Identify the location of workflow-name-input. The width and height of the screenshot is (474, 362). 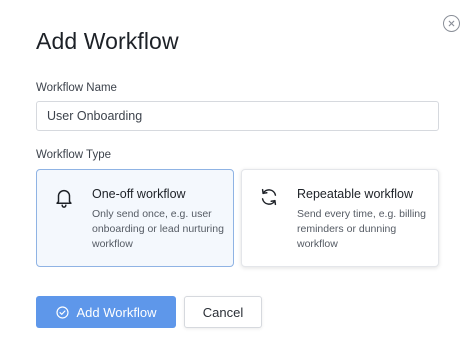
(237, 116).